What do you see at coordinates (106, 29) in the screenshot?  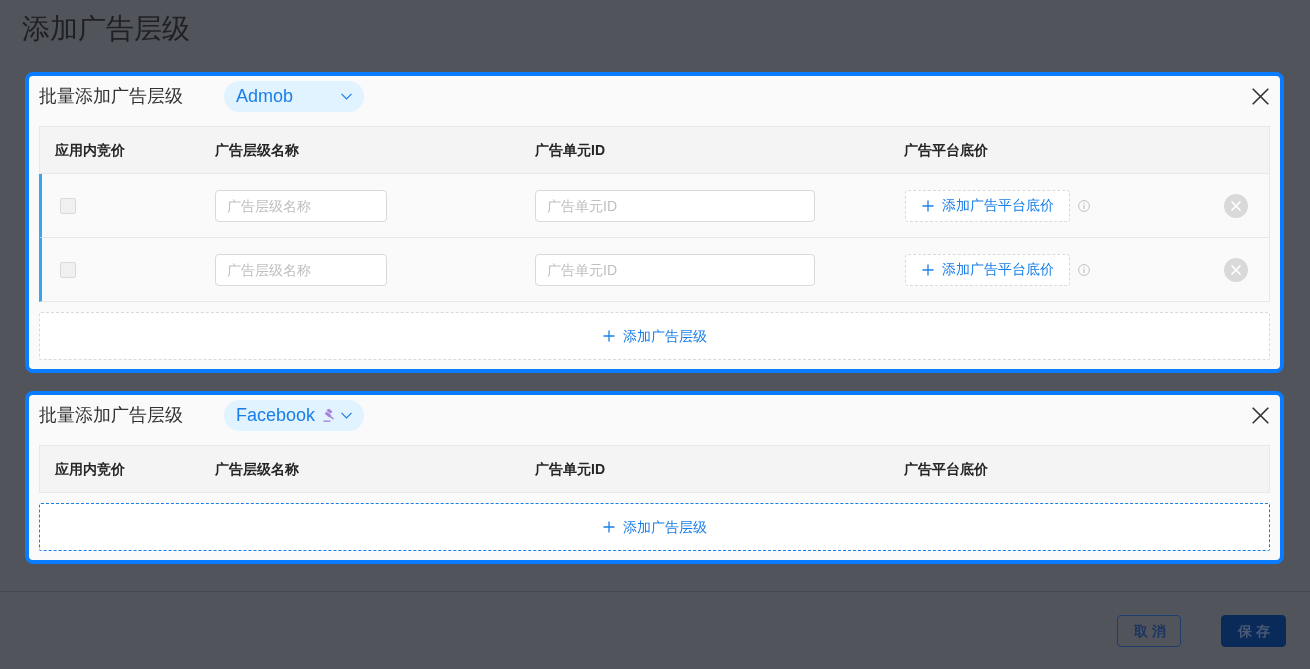 I see `page-title: 添加广告层级` at bounding box center [106, 29].